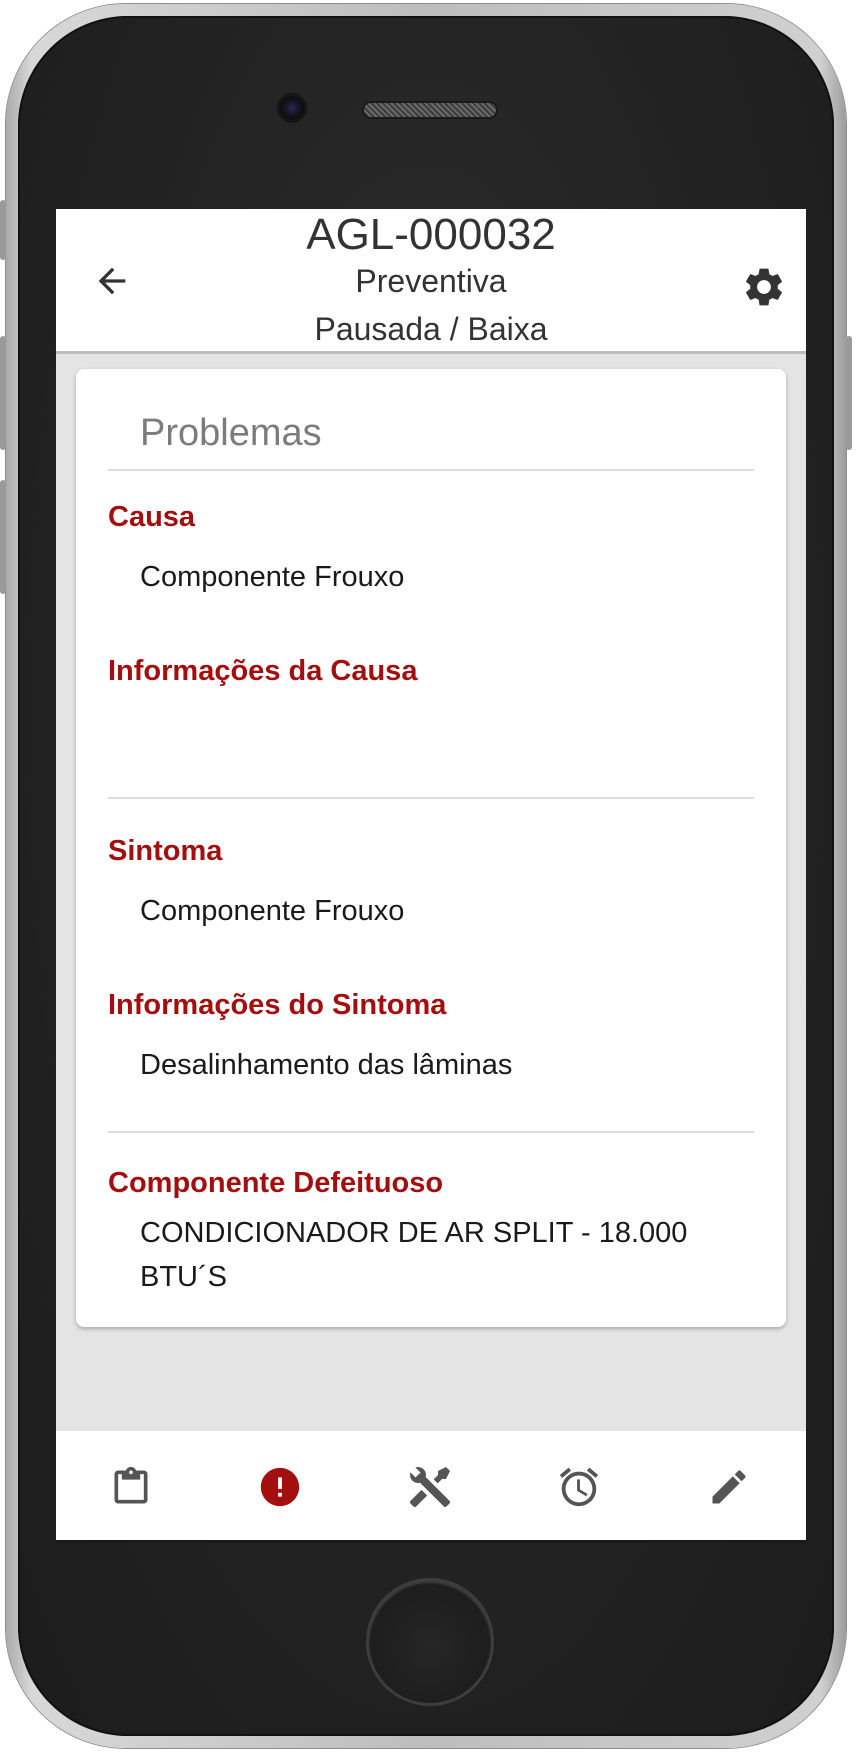 The image size is (862, 1754). I want to click on earpiece-speaker, so click(430, 110).